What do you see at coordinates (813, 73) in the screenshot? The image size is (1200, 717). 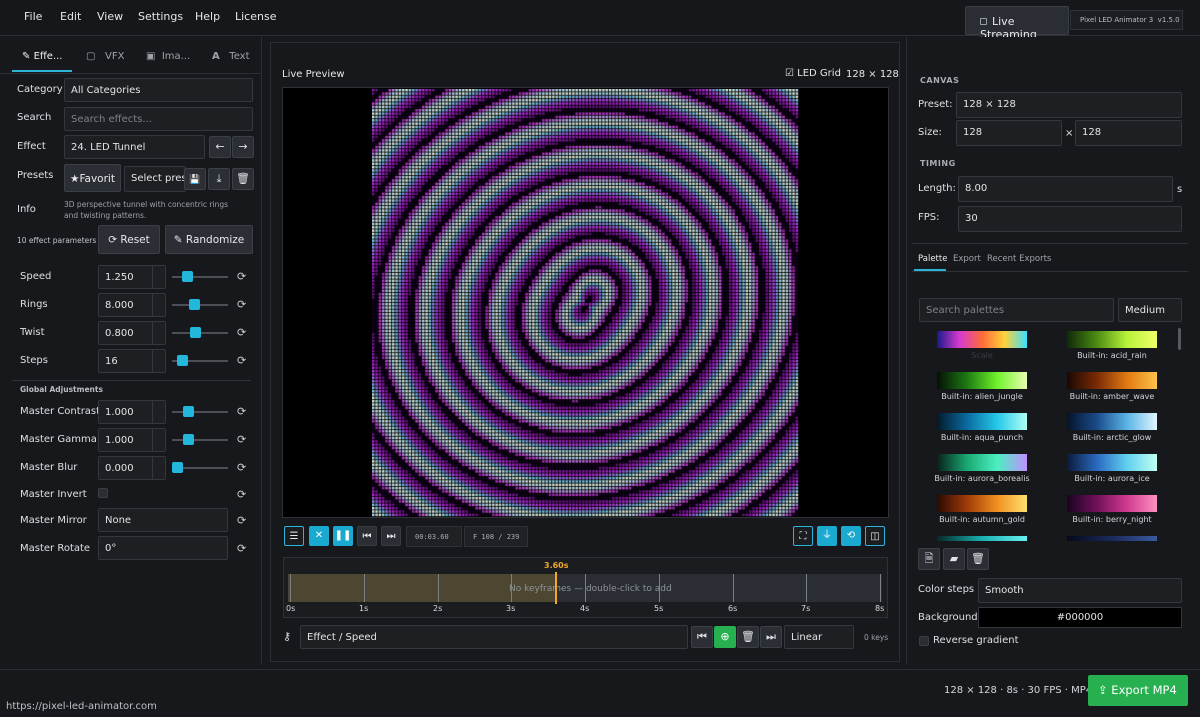 I see `led-grid-toggle: ☑ LED Grid` at bounding box center [813, 73].